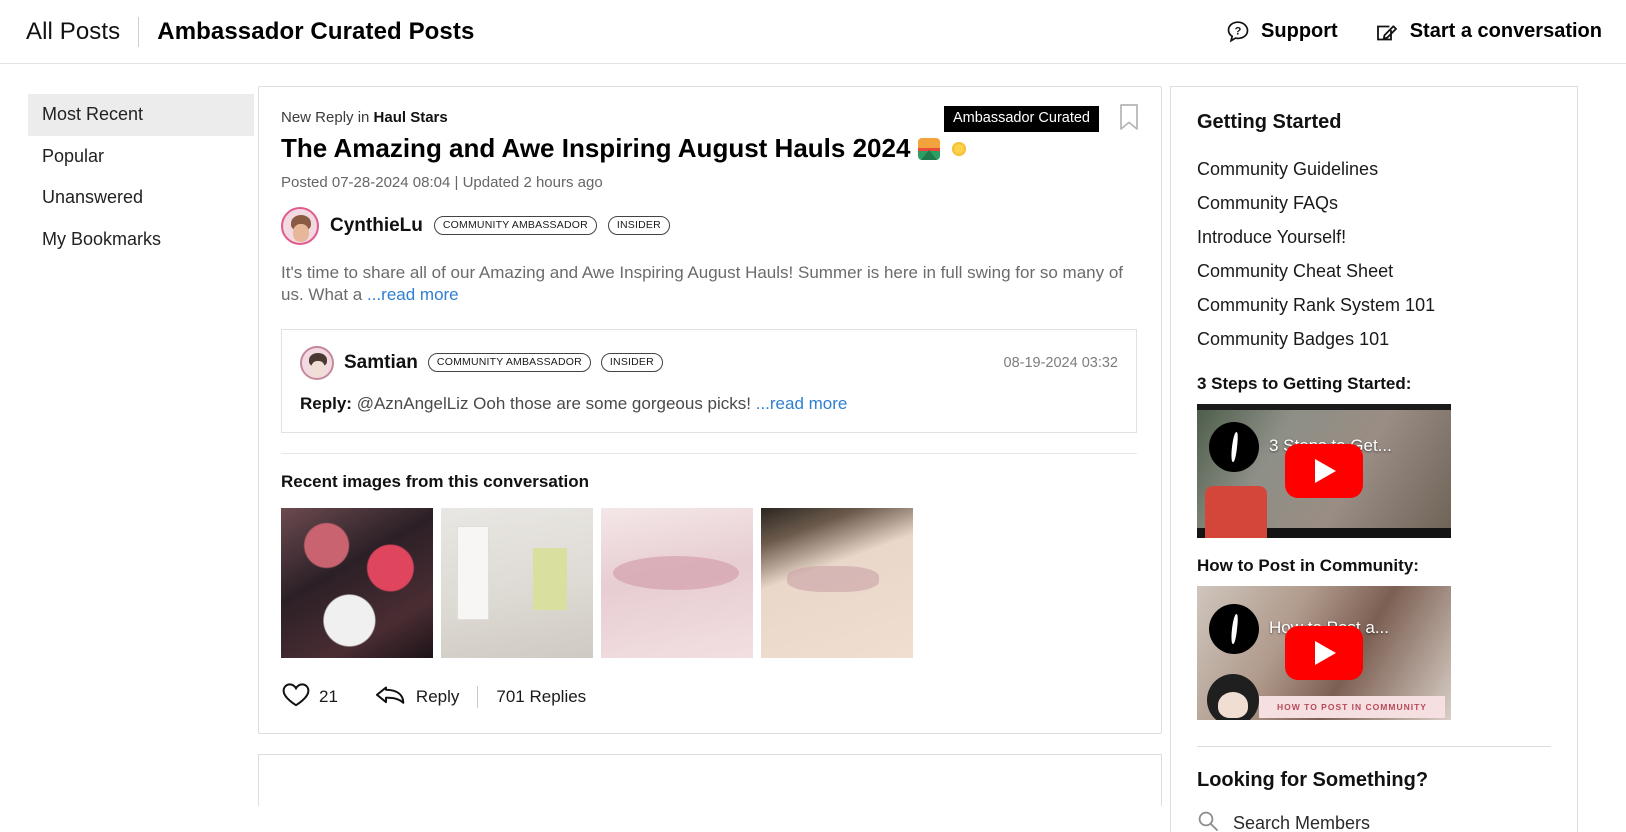 Image resolution: width=1626 pixels, height=832 pixels. Describe the element at coordinates (1299, 31) in the screenshot. I see `support-label: Support` at that location.